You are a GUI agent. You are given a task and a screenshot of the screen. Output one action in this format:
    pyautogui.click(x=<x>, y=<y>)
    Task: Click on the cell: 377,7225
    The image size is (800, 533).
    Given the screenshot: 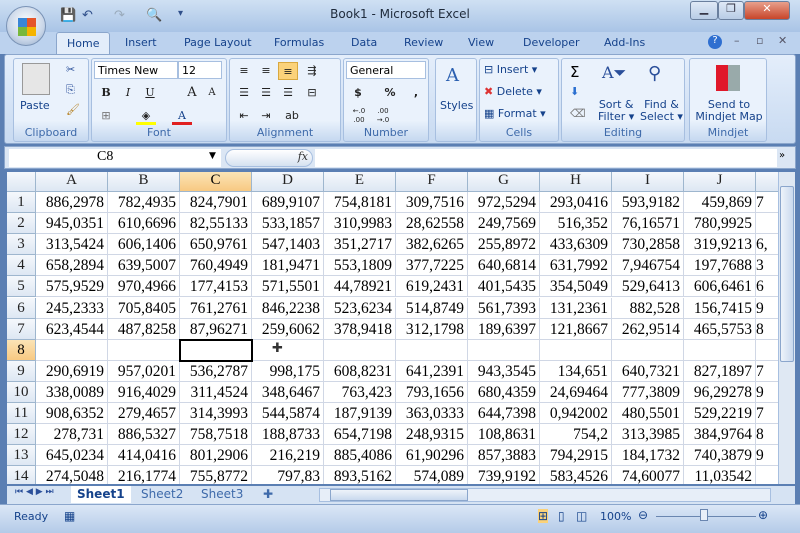 What is the action you would take?
    pyautogui.click(x=432, y=266)
    